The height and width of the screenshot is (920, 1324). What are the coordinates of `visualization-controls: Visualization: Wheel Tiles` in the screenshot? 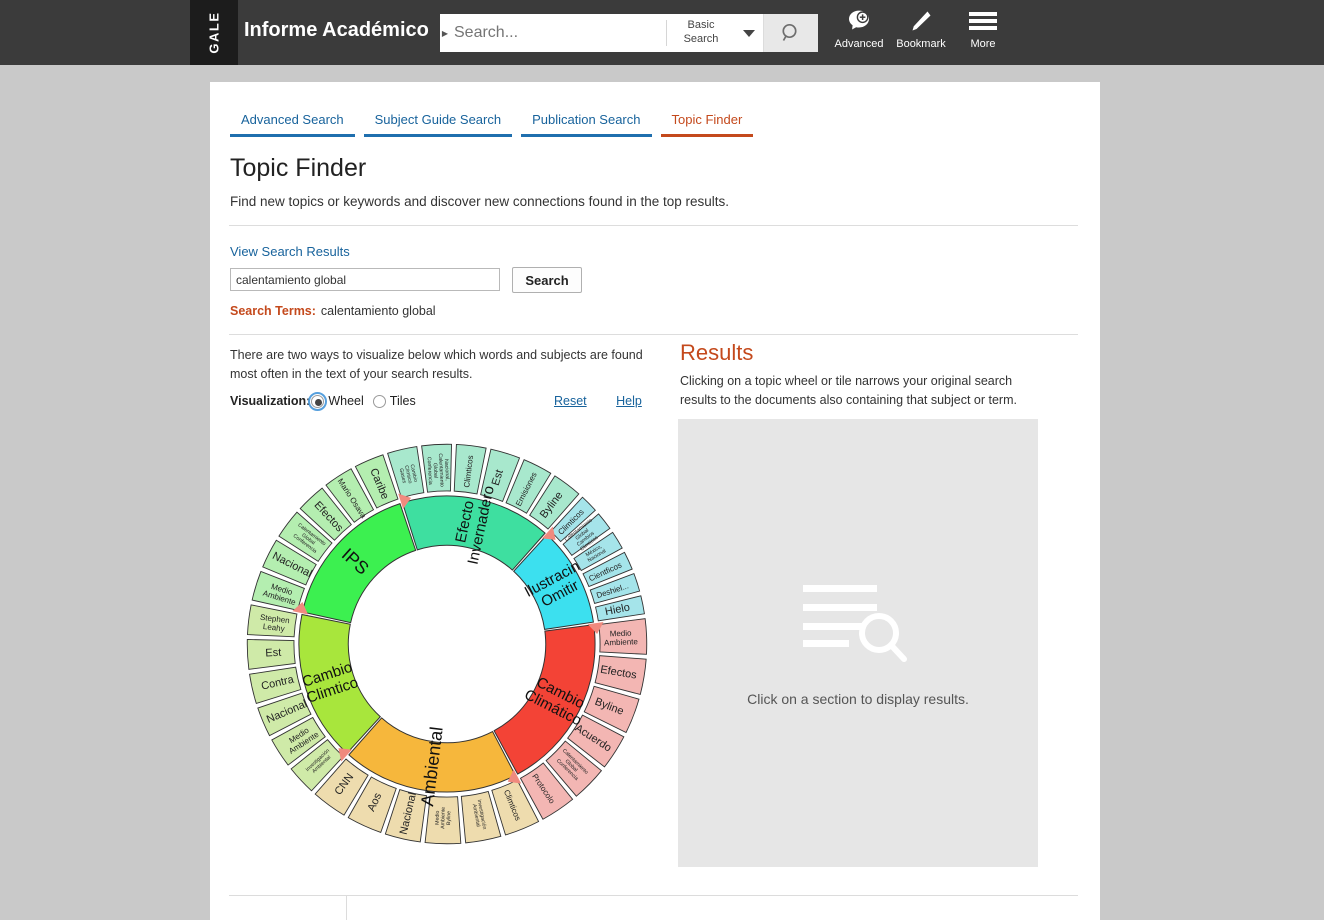 It's located at (323, 401).